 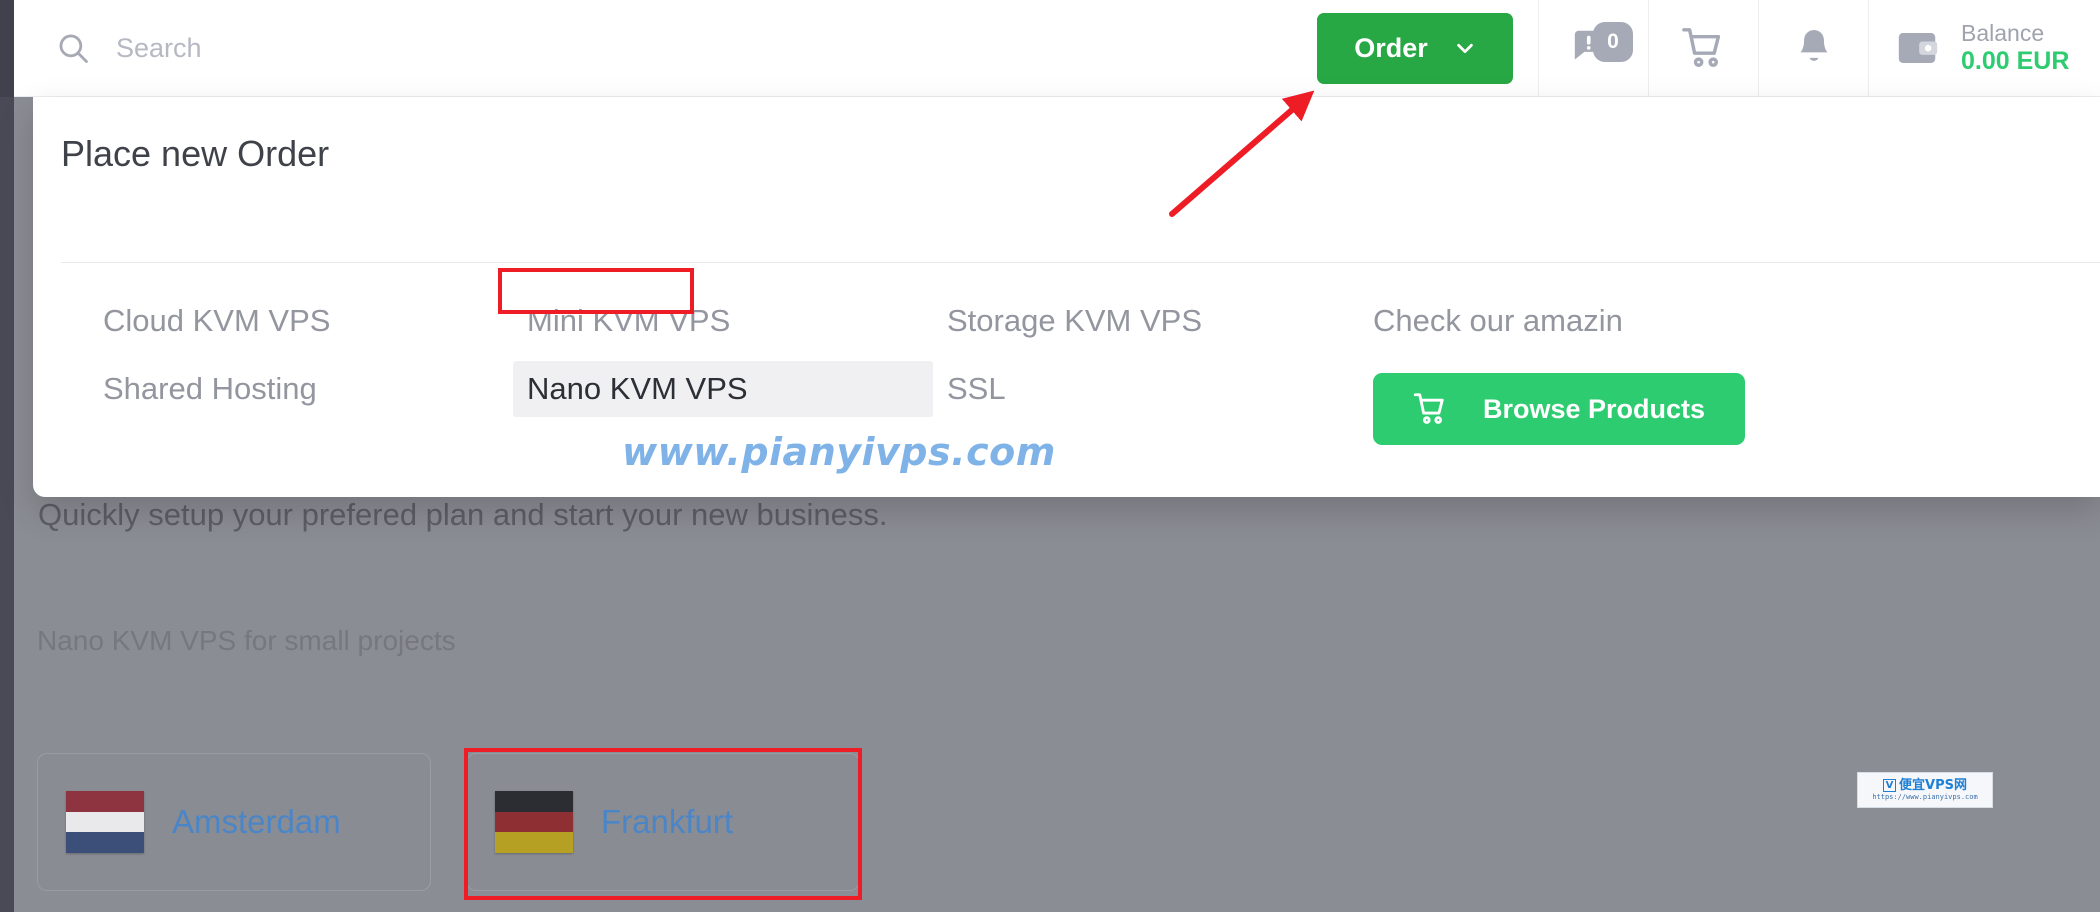 I want to click on balance-text: Balance 0.00 EUR, so click(x=2015, y=47).